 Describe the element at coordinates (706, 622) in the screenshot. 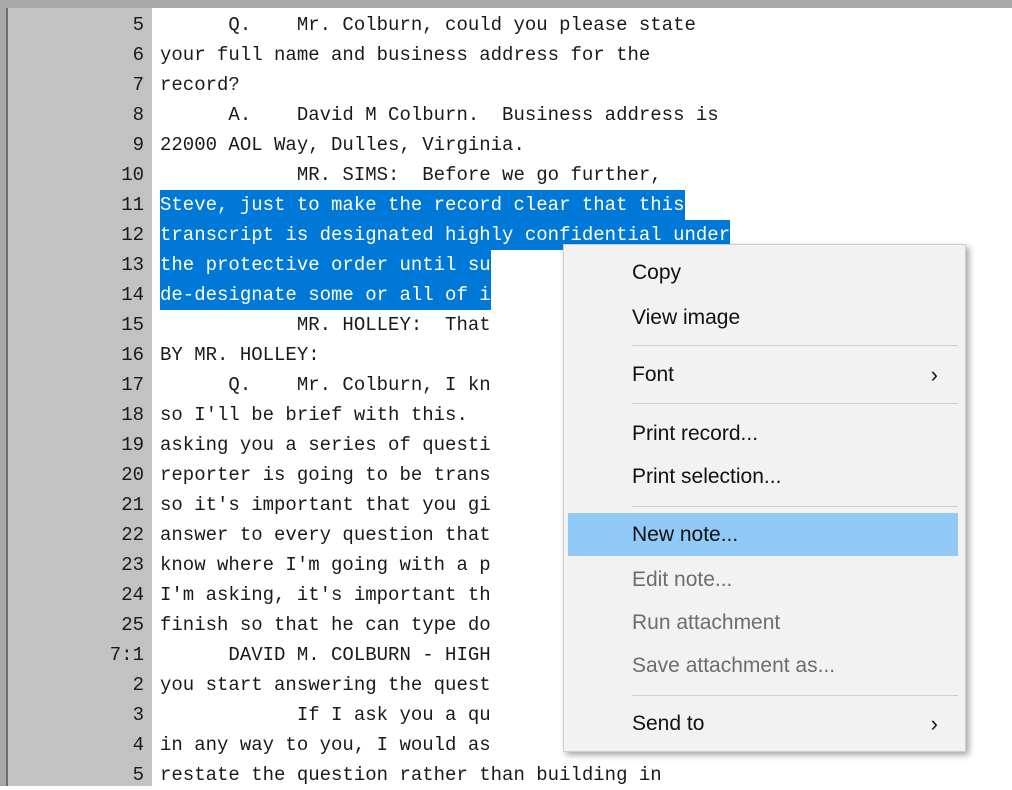

I see `menu-item-label: Run attachment` at that location.